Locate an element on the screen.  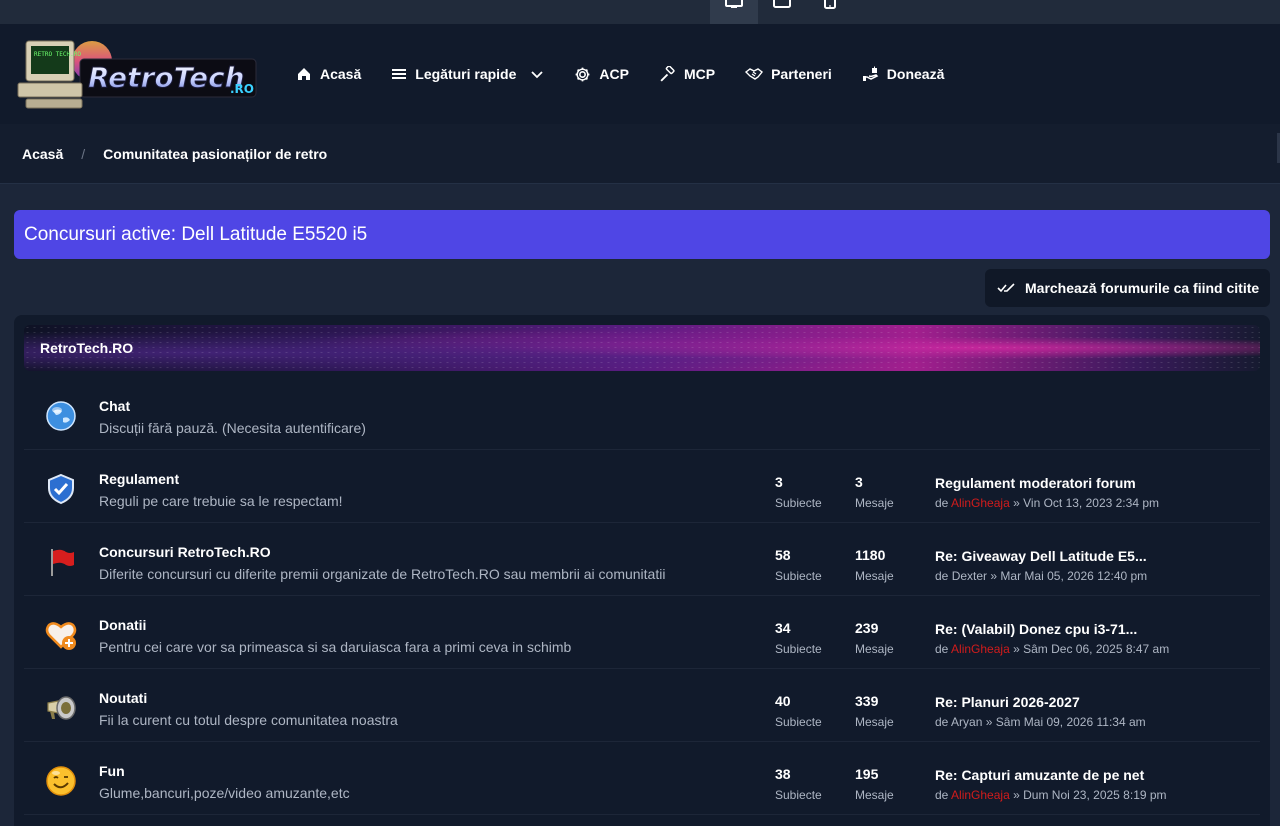
logo-screen-text: RETRO TECH.RO is located at coordinates (57, 54).